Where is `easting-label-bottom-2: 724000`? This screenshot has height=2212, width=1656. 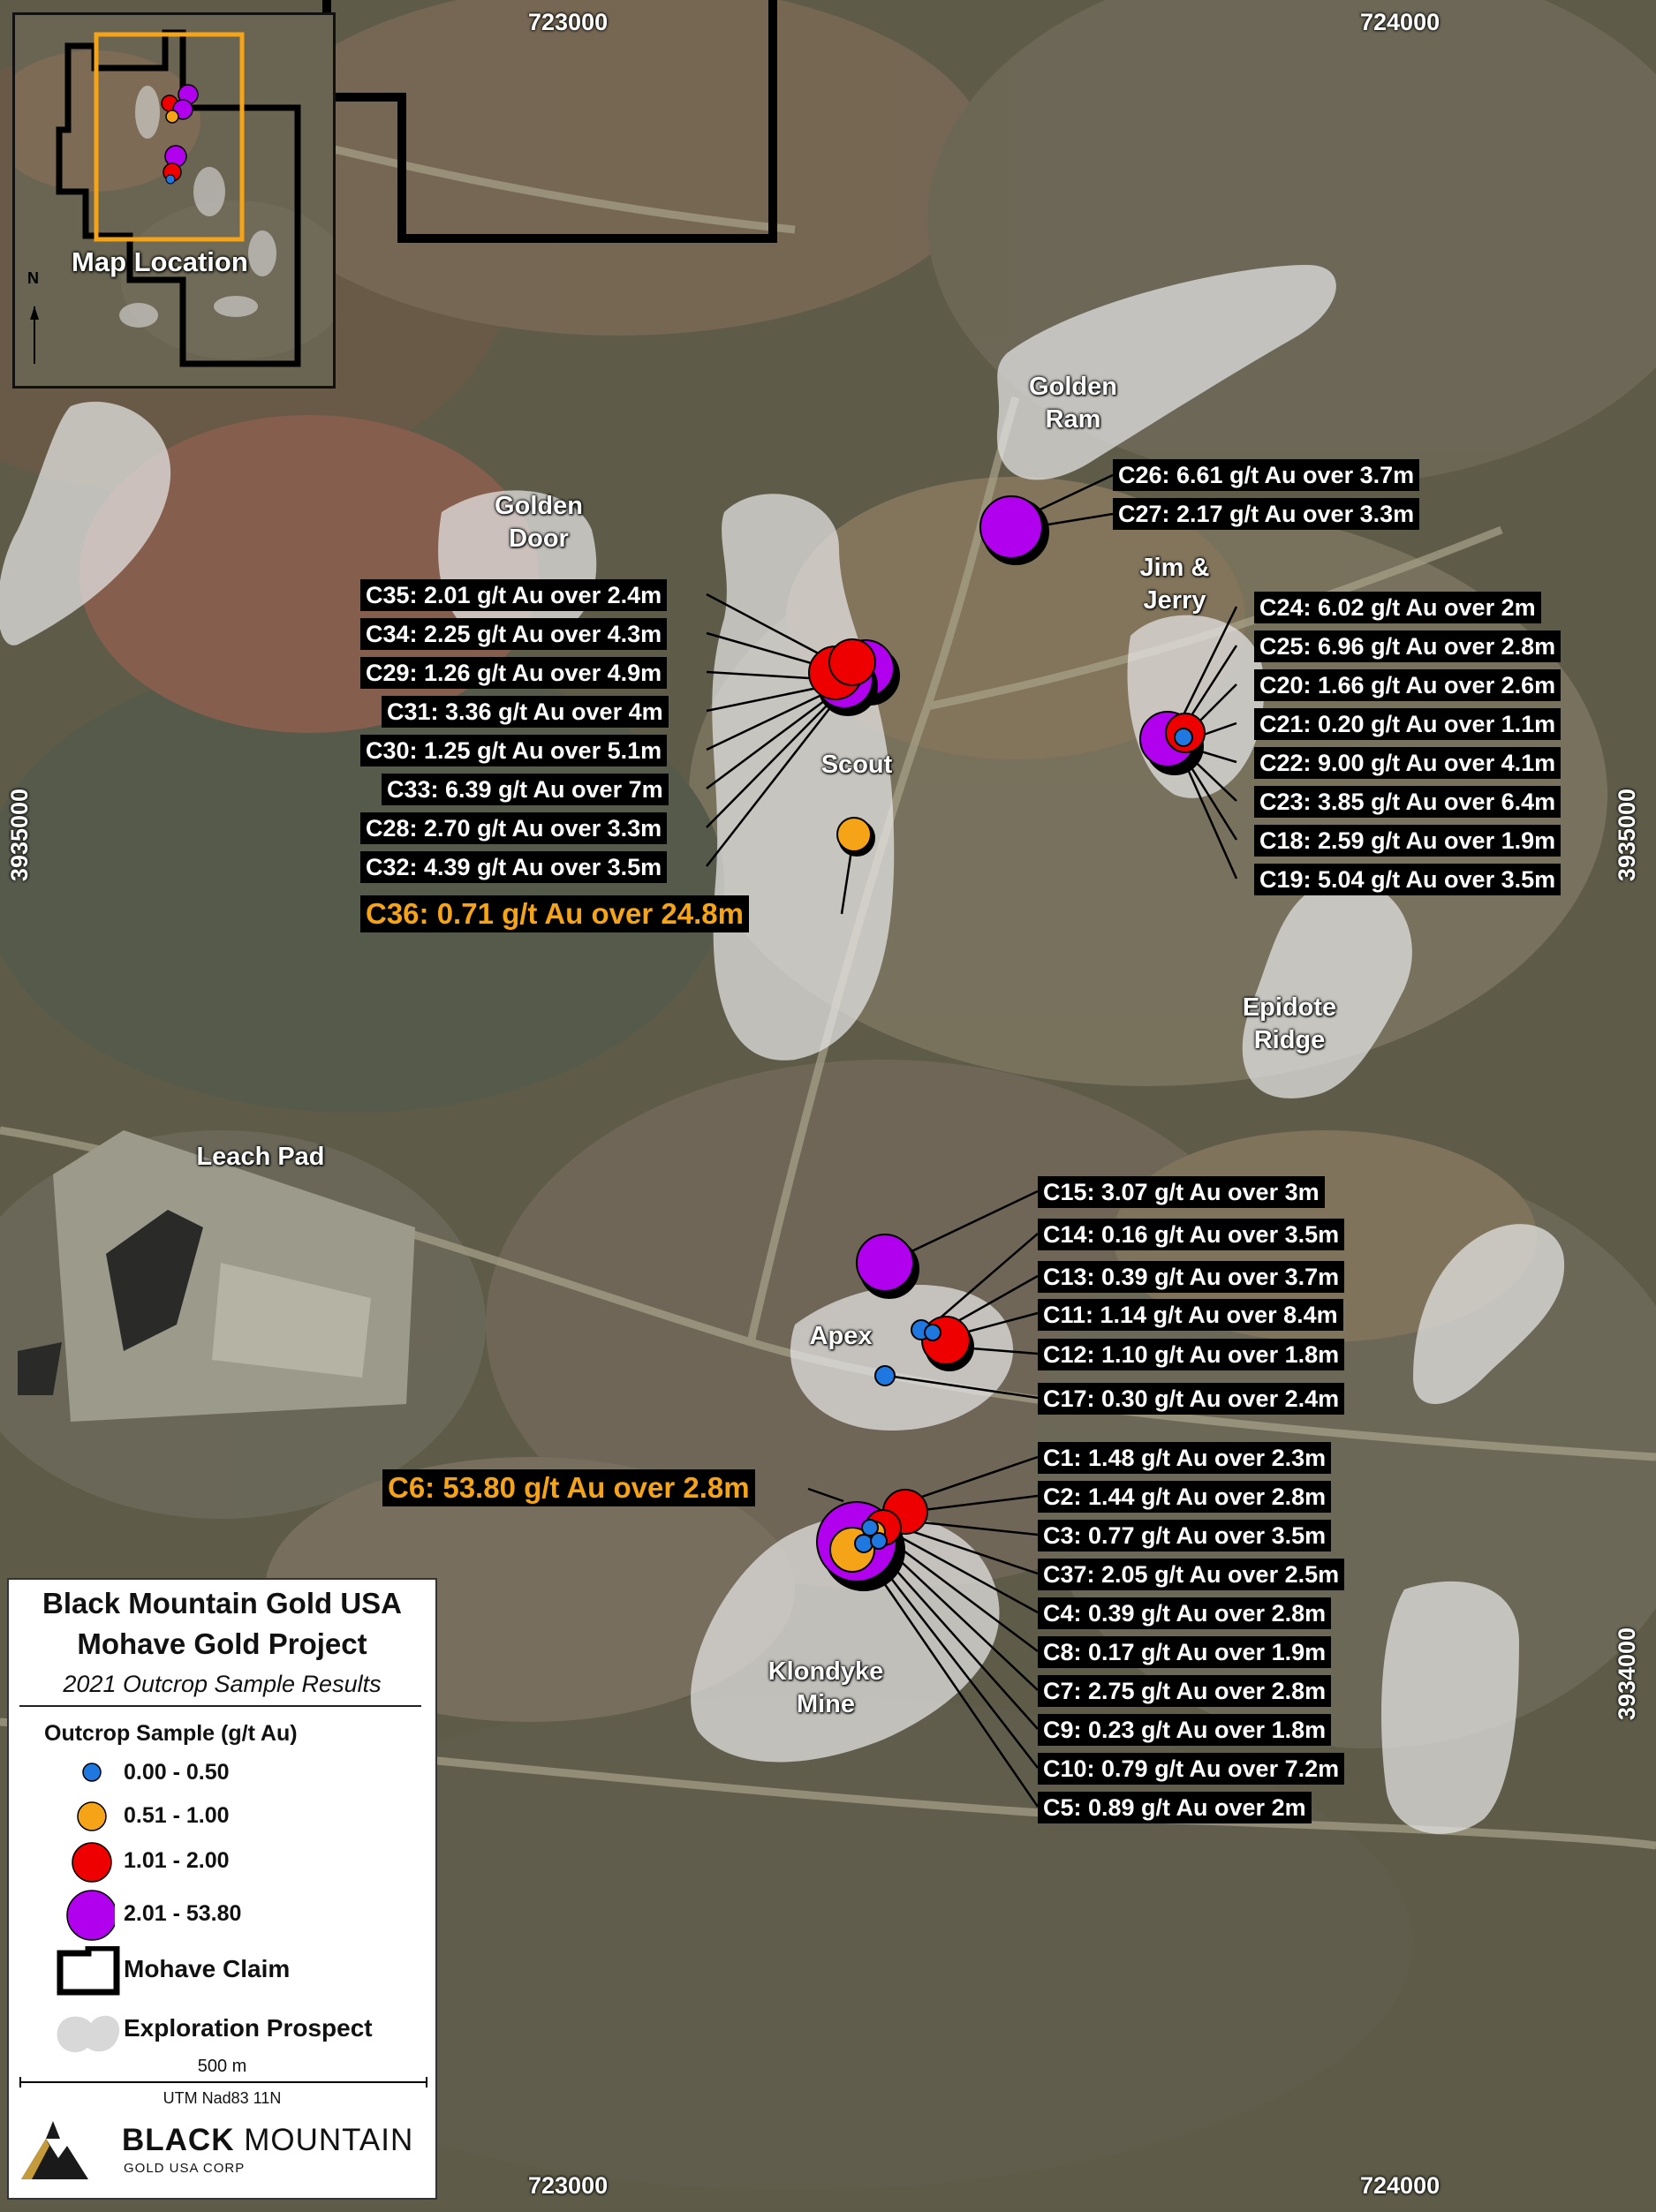
easting-label-bottom-2: 724000 is located at coordinates (1400, 2185).